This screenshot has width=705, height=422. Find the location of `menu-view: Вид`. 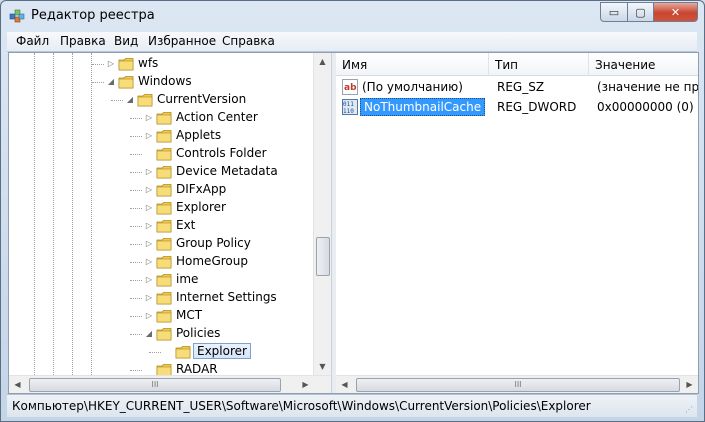

menu-view: Вид is located at coordinates (126, 41).